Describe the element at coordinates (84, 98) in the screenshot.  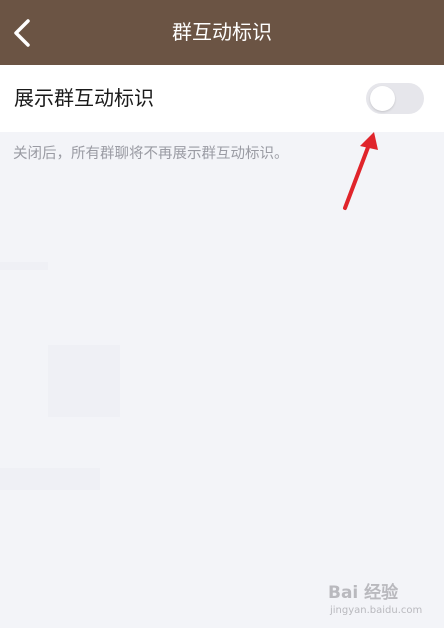
I see `setting-label: 展示群互动标识` at that location.